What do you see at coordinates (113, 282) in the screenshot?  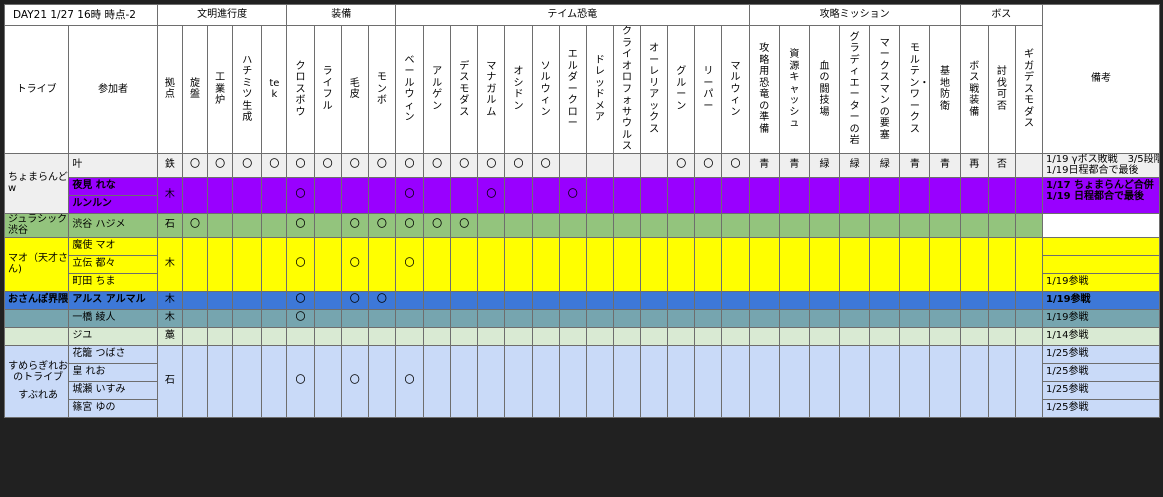 I see `member-name: 町田 ちま` at bounding box center [113, 282].